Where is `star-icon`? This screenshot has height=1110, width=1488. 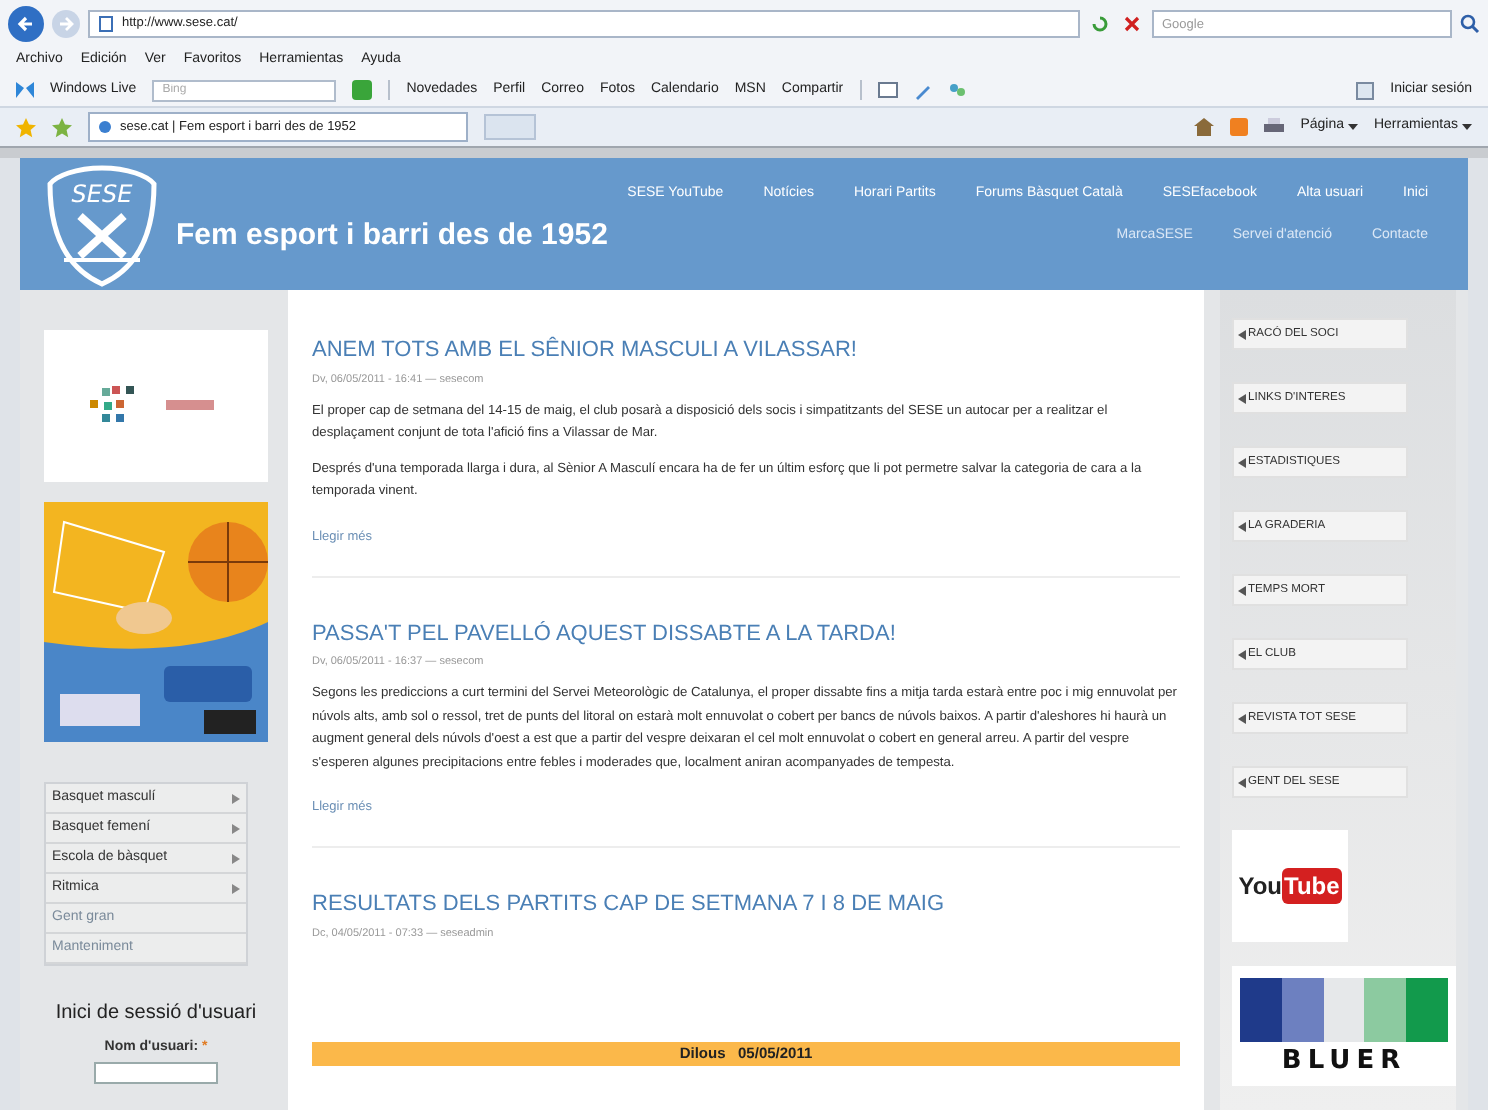 star-icon is located at coordinates (26, 127).